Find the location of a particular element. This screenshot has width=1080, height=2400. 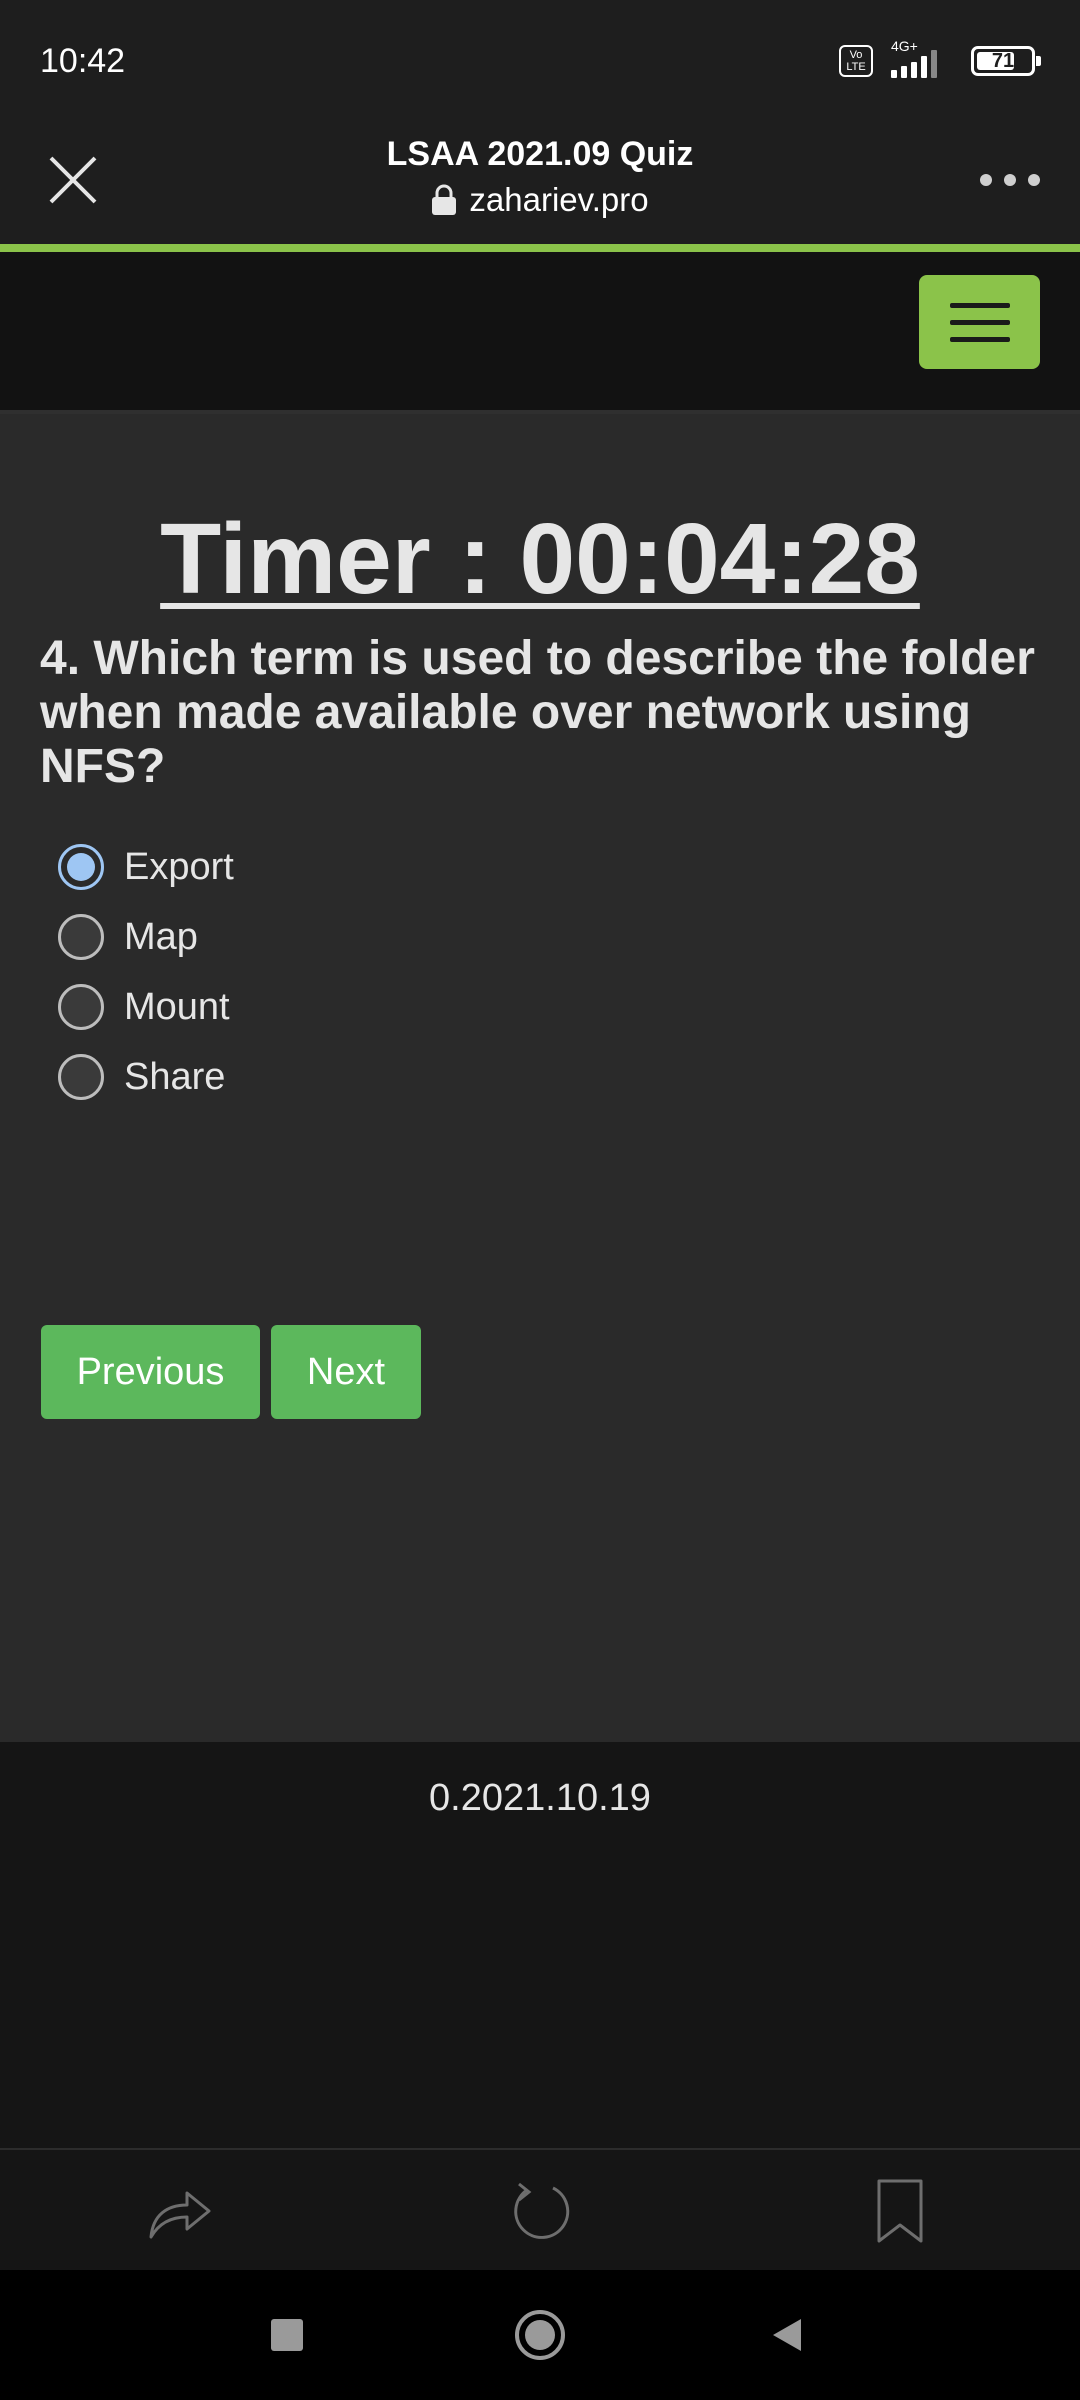

system-nav-bar is located at coordinates (540, 2335).